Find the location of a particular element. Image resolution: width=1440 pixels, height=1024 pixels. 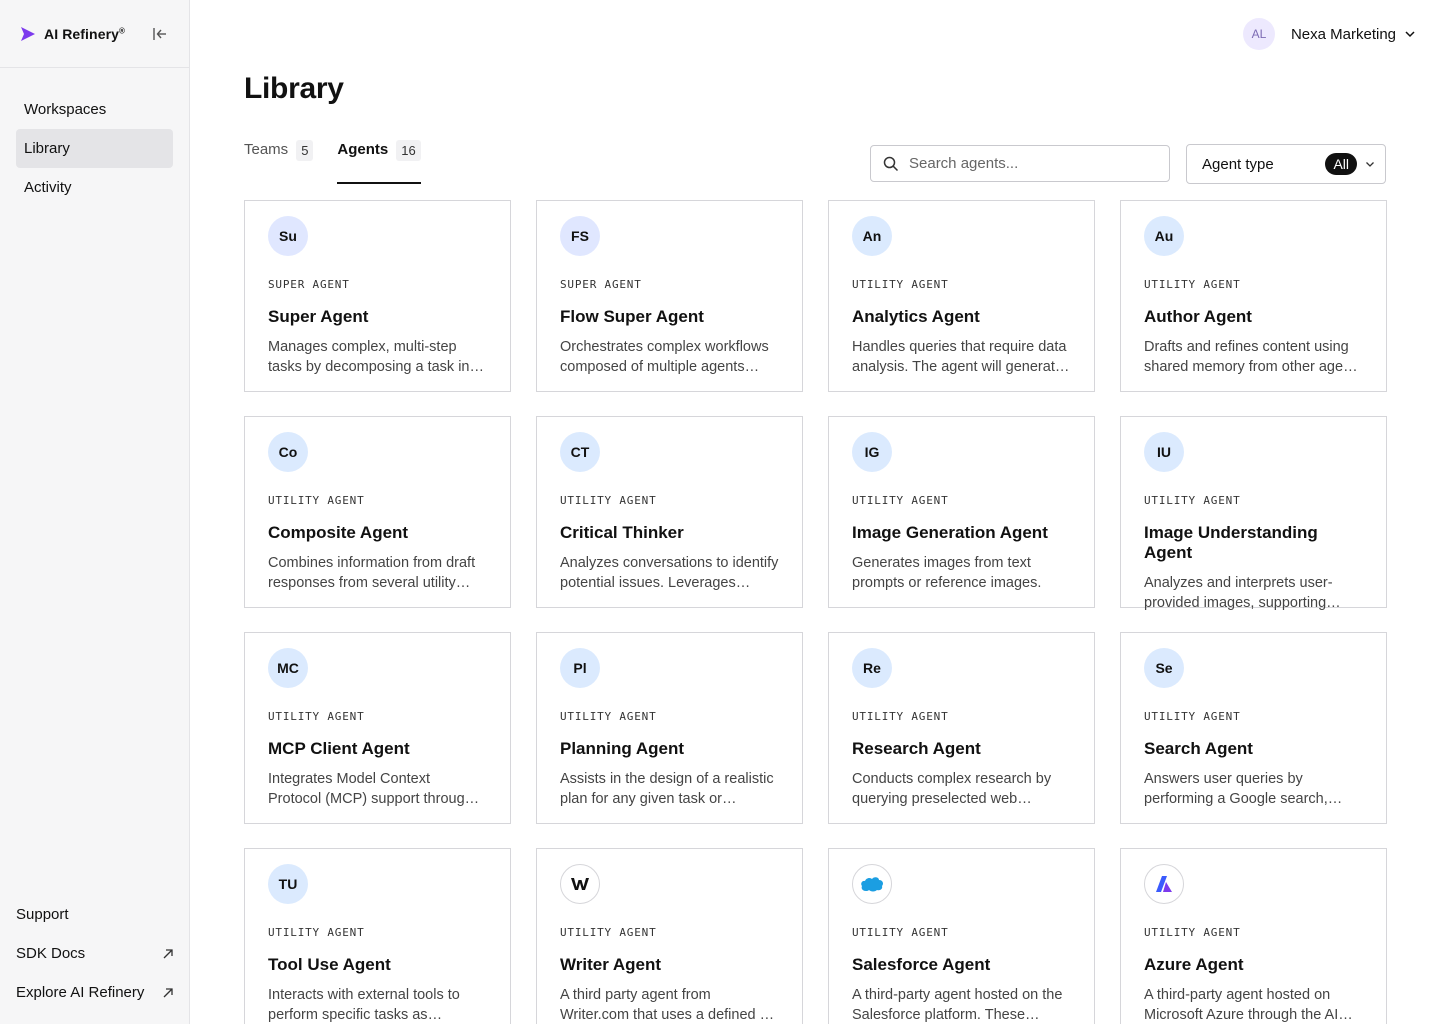

agent-name: Author Agent is located at coordinates (1198, 316).